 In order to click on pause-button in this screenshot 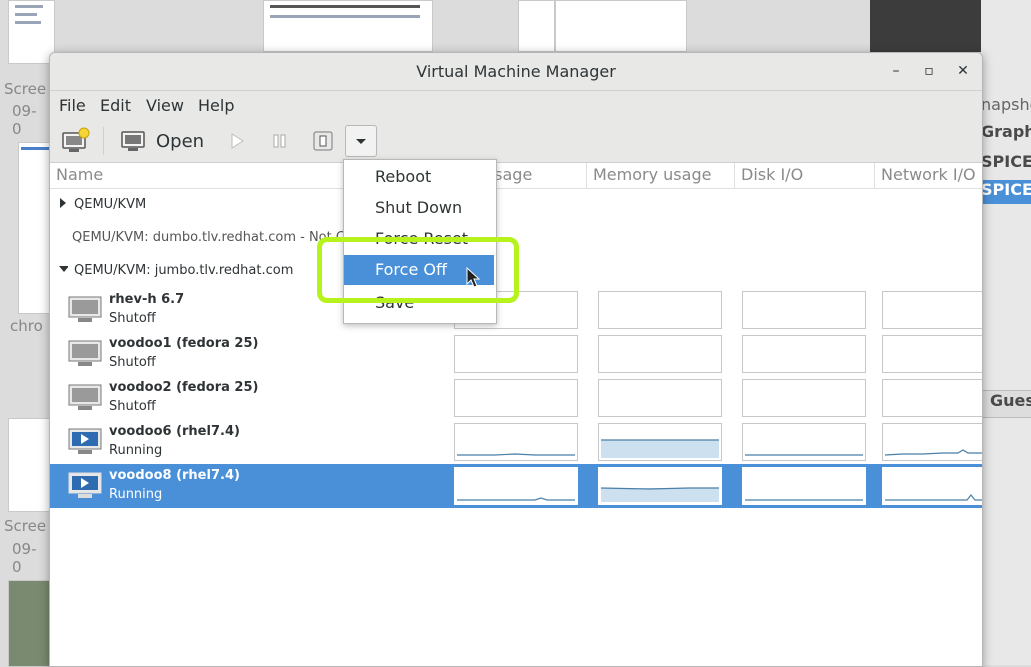, I will do `click(280, 141)`.